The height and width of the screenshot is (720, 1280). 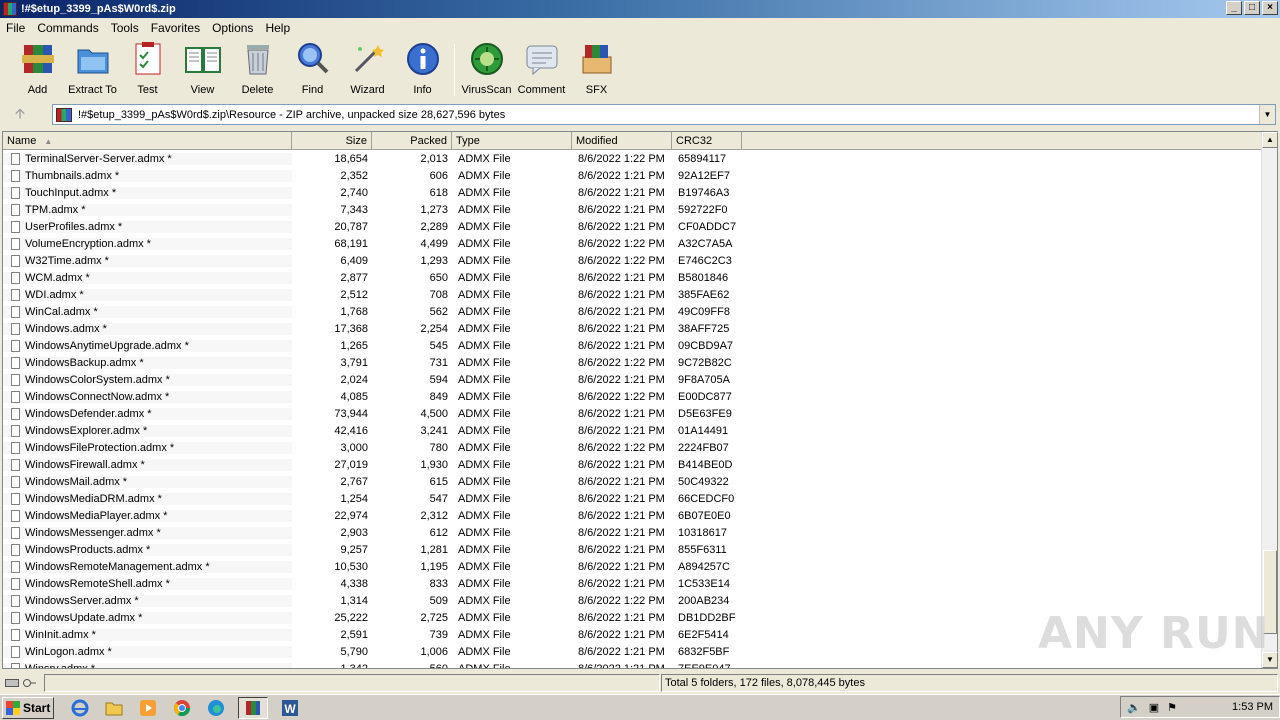 What do you see at coordinates (253, 707) in the screenshot?
I see `winrar-taskbar-icon` at bounding box center [253, 707].